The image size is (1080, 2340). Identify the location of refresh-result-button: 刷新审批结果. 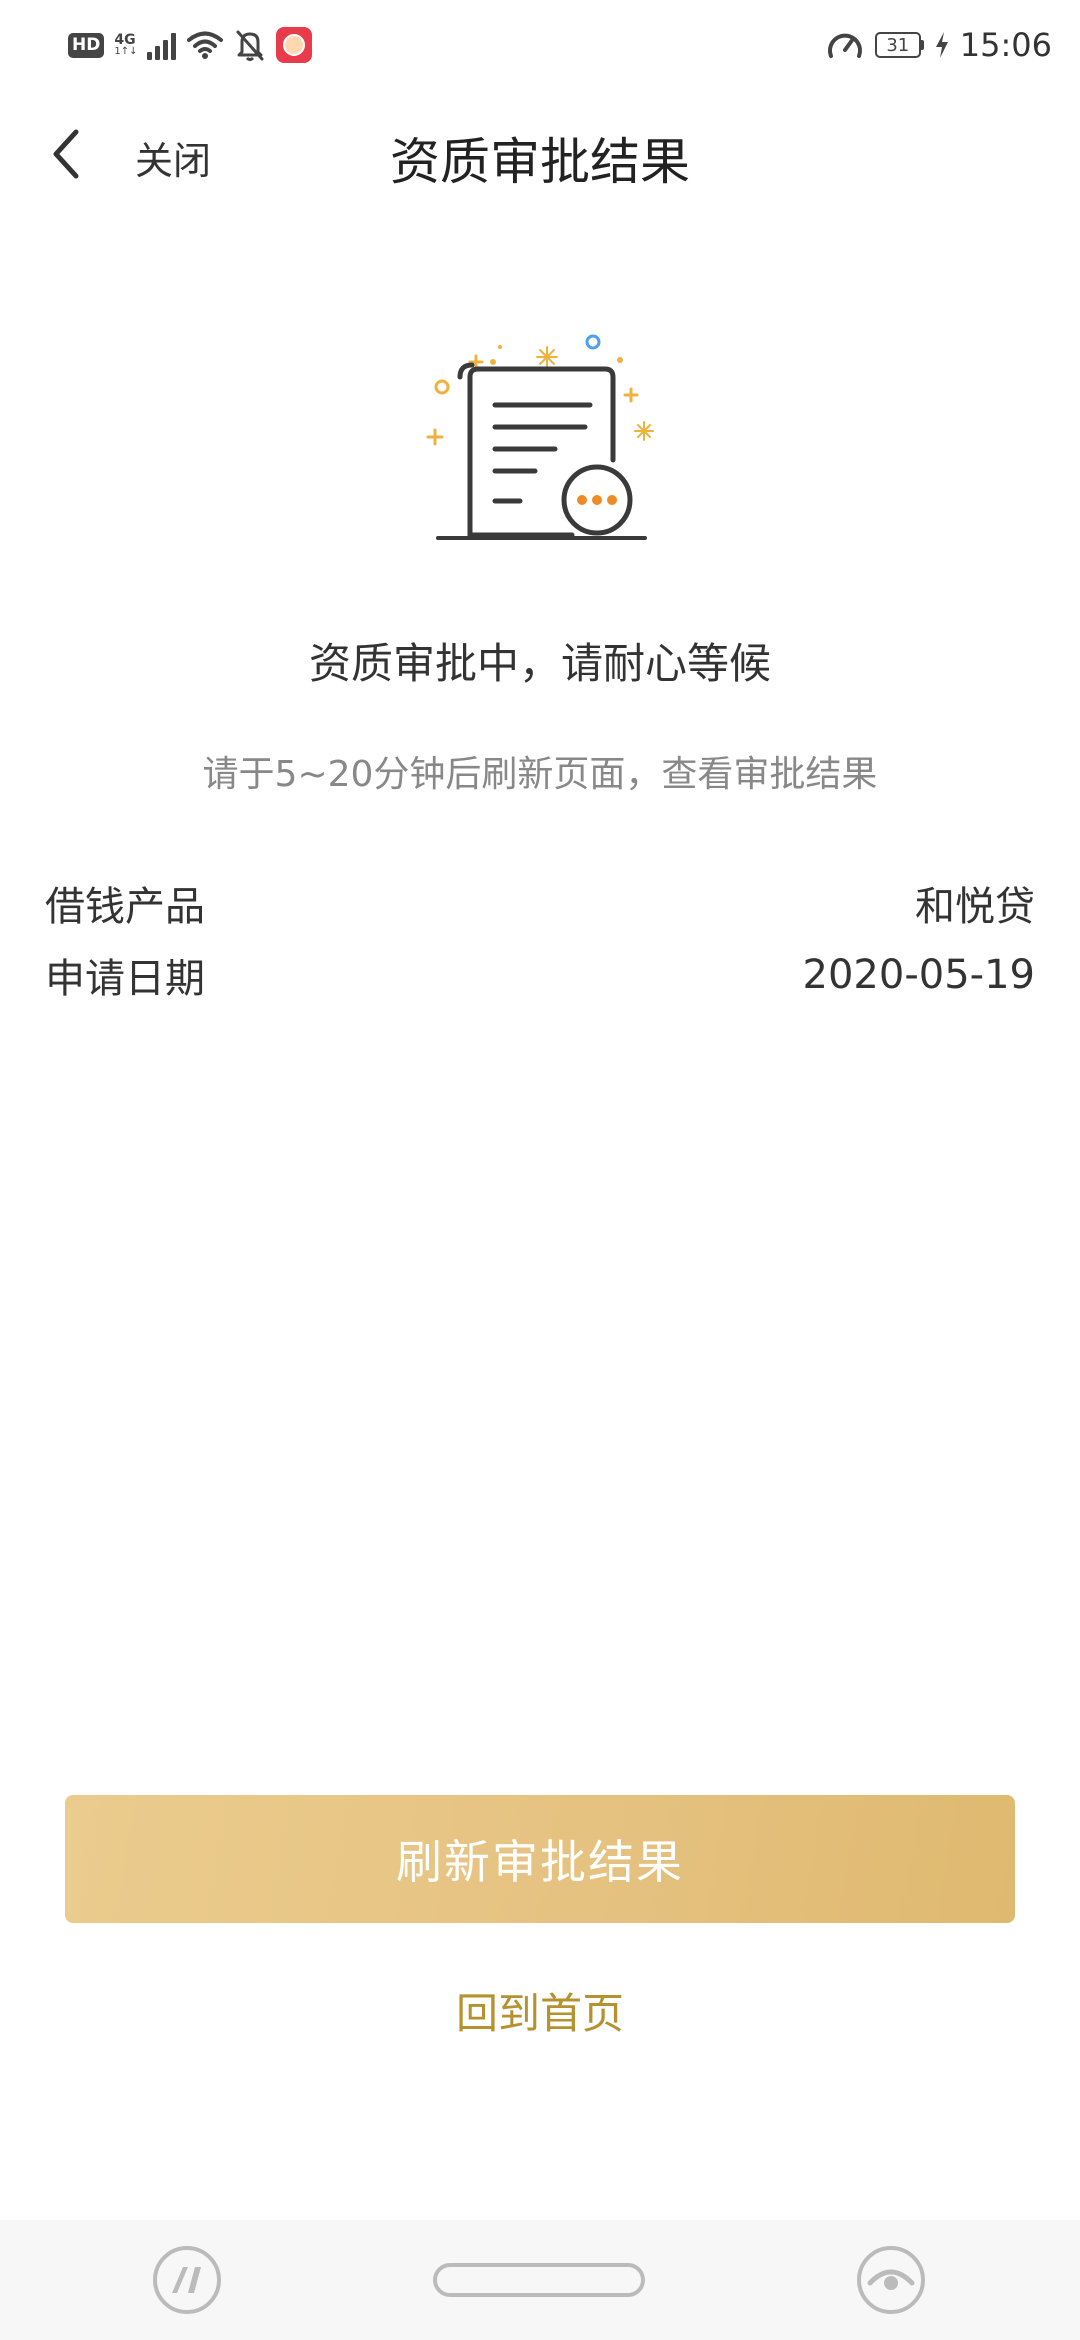
(540, 1859).